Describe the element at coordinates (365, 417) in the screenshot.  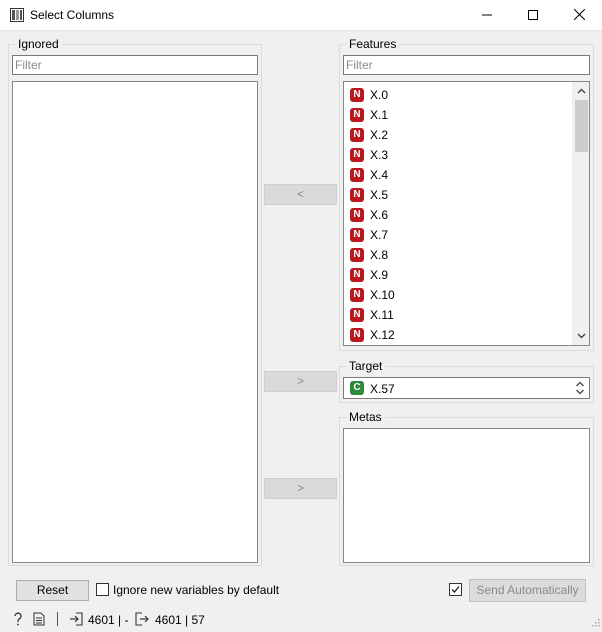
I see `metas-title: Metas` at that location.